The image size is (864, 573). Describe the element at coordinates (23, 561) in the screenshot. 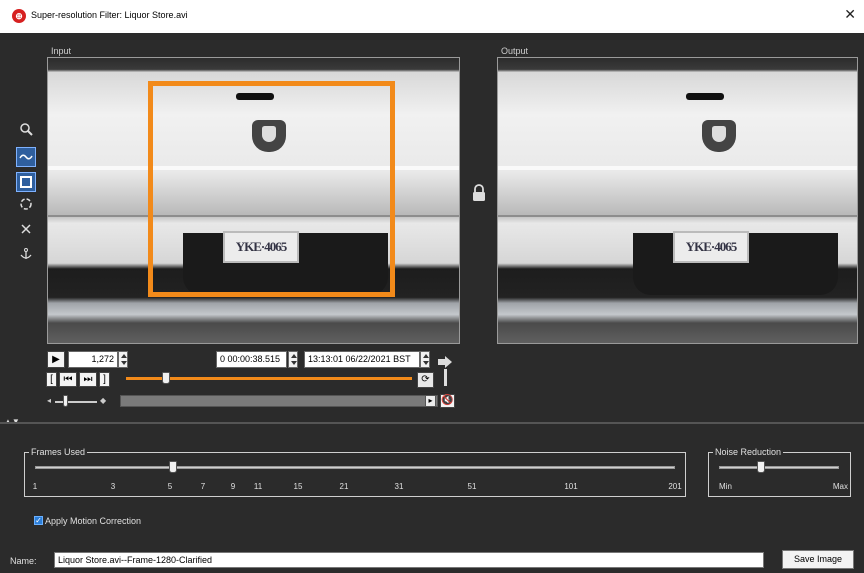

I see `name-label: Name:` at that location.